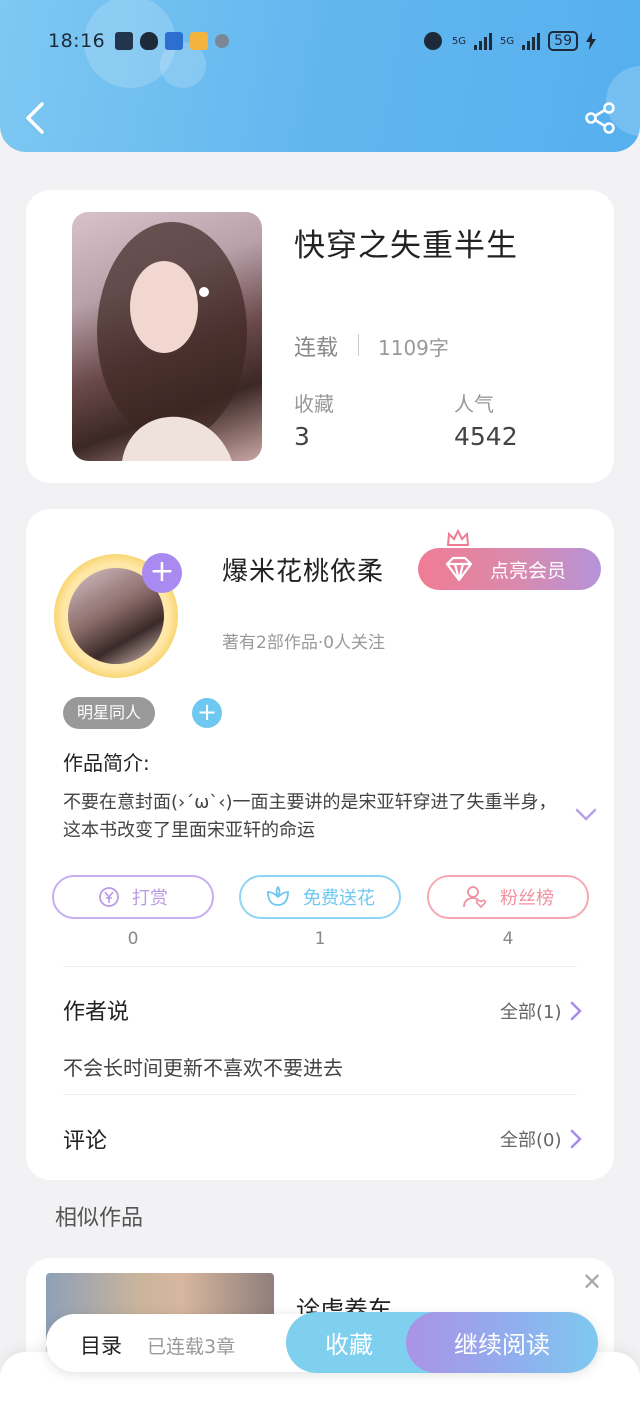 Image resolution: width=640 pixels, height=1419 pixels. I want to click on book-status: 连载, so click(316, 348).